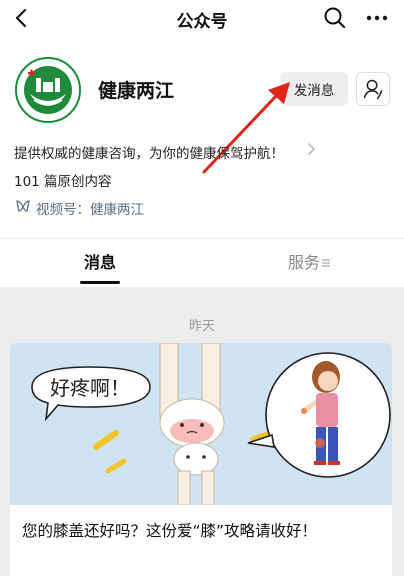 This screenshot has height=576, width=404. I want to click on tab-services: 服务, so click(304, 263).